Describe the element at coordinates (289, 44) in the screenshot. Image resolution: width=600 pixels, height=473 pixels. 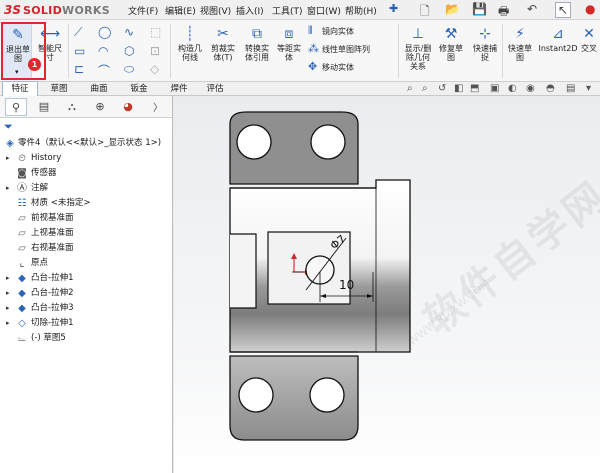
I see `offset-entities-button: ⧈ 等距实 体` at that location.